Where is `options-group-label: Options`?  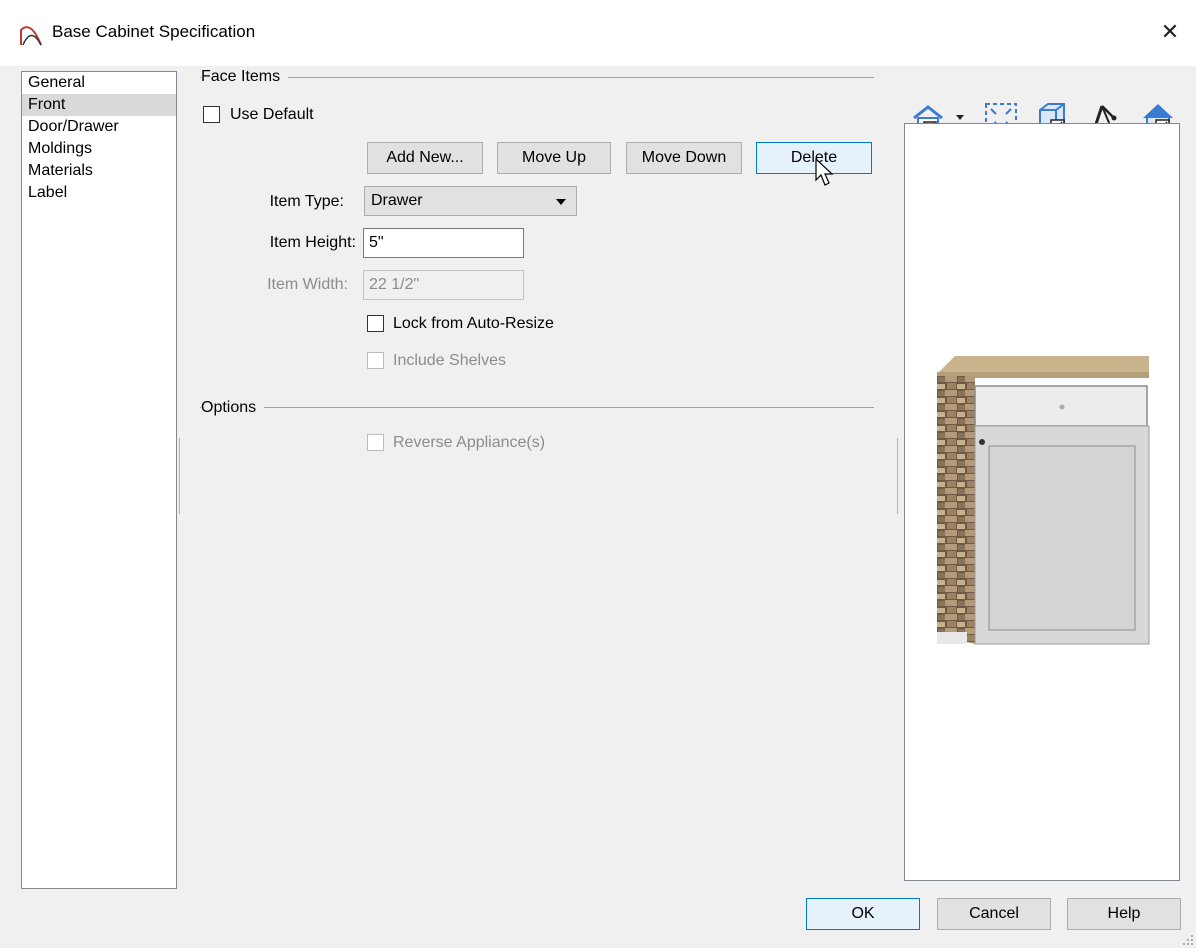 options-group-label: Options is located at coordinates (233, 408).